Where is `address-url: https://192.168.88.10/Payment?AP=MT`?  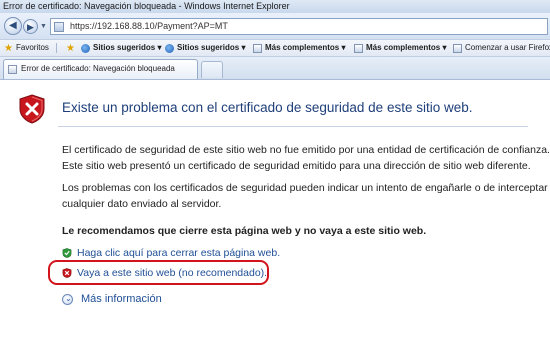
address-url: https://192.168.88.10/Payment?AP=MT is located at coordinates (149, 26).